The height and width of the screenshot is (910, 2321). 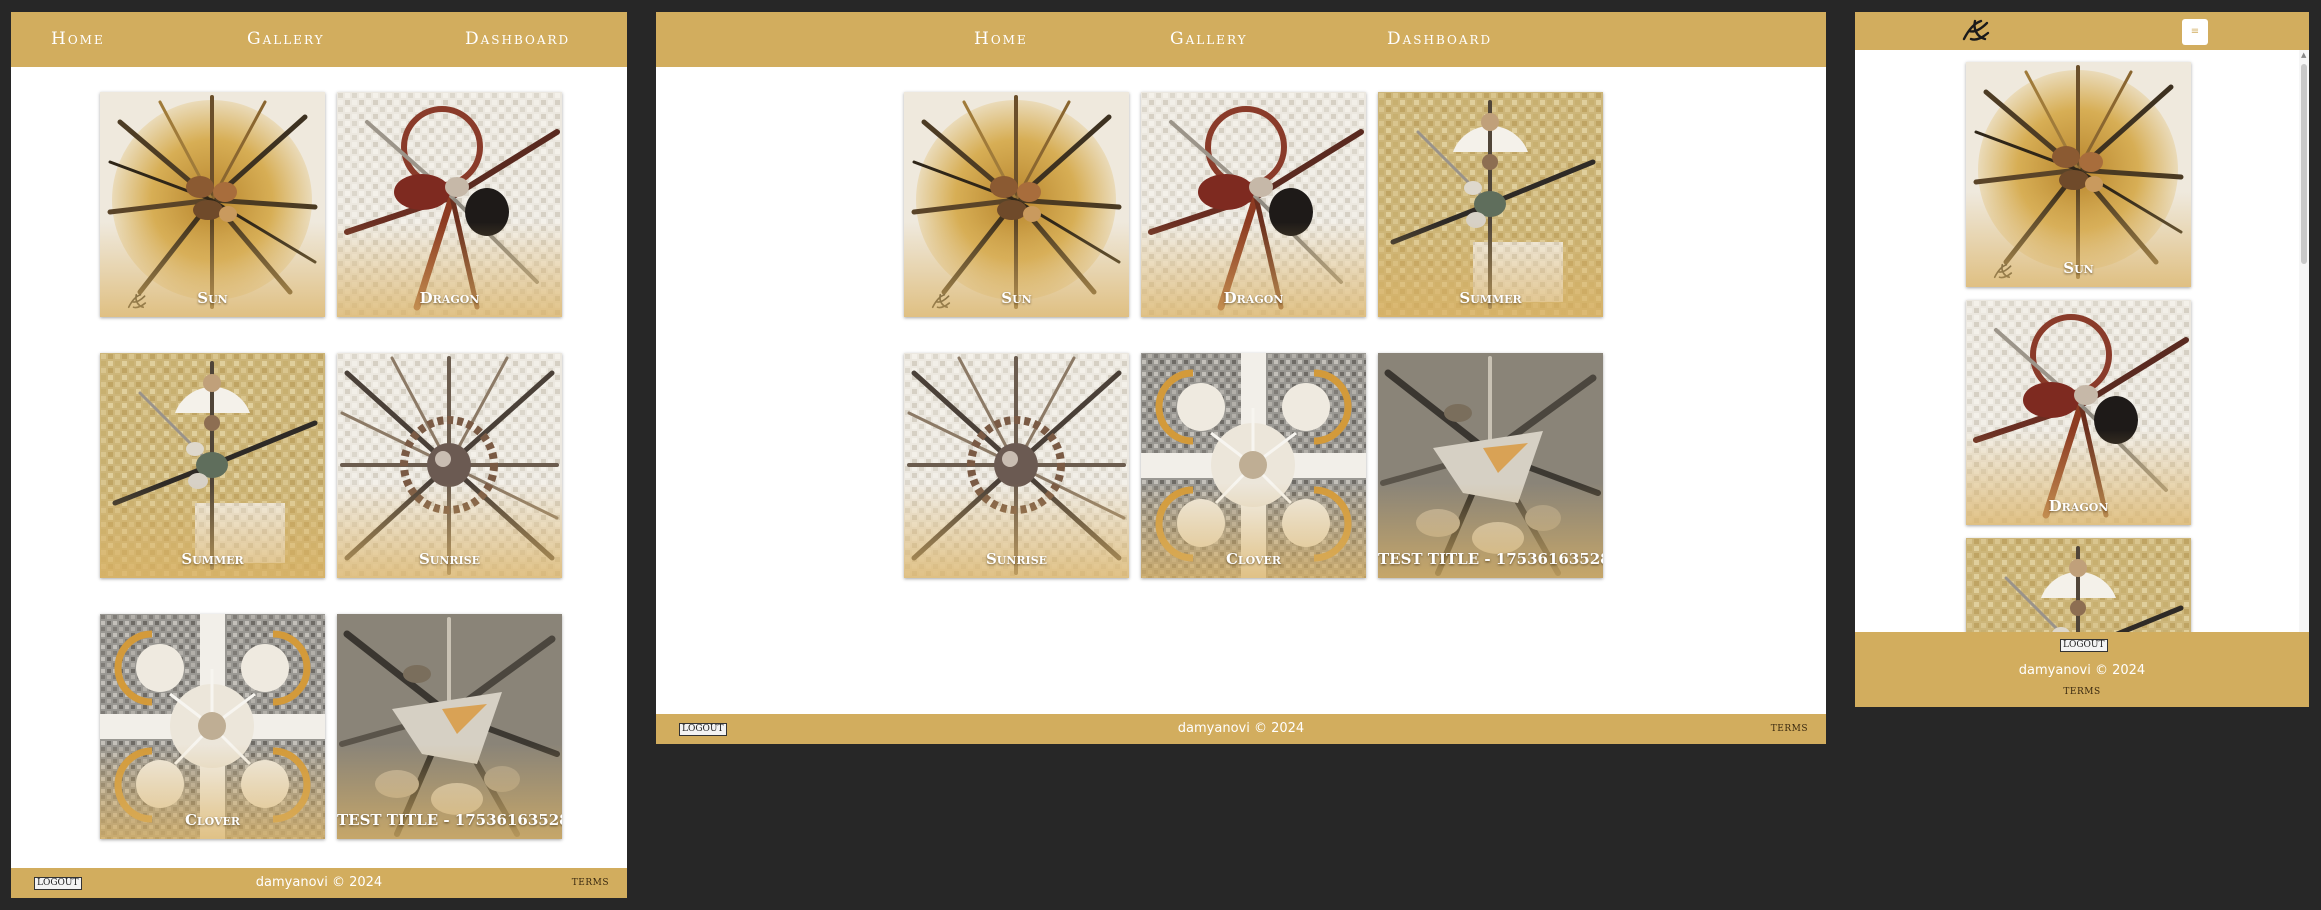 What do you see at coordinates (2082, 31) in the screenshot?
I see `mobile-nav-bar: ≡` at bounding box center [2082, 31].